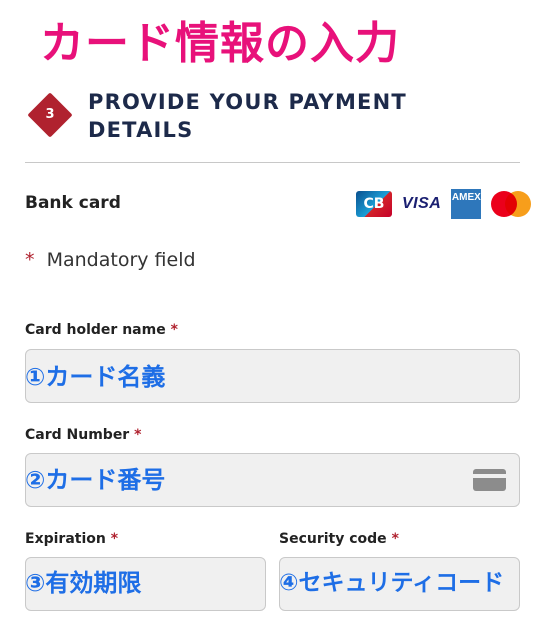 Image resolution: width=545 pixels, height=626 pixels. Describe the element at coordinates (83, 583) in the screenshot. I see `expiration-annotation: ③有効期限` at that location.